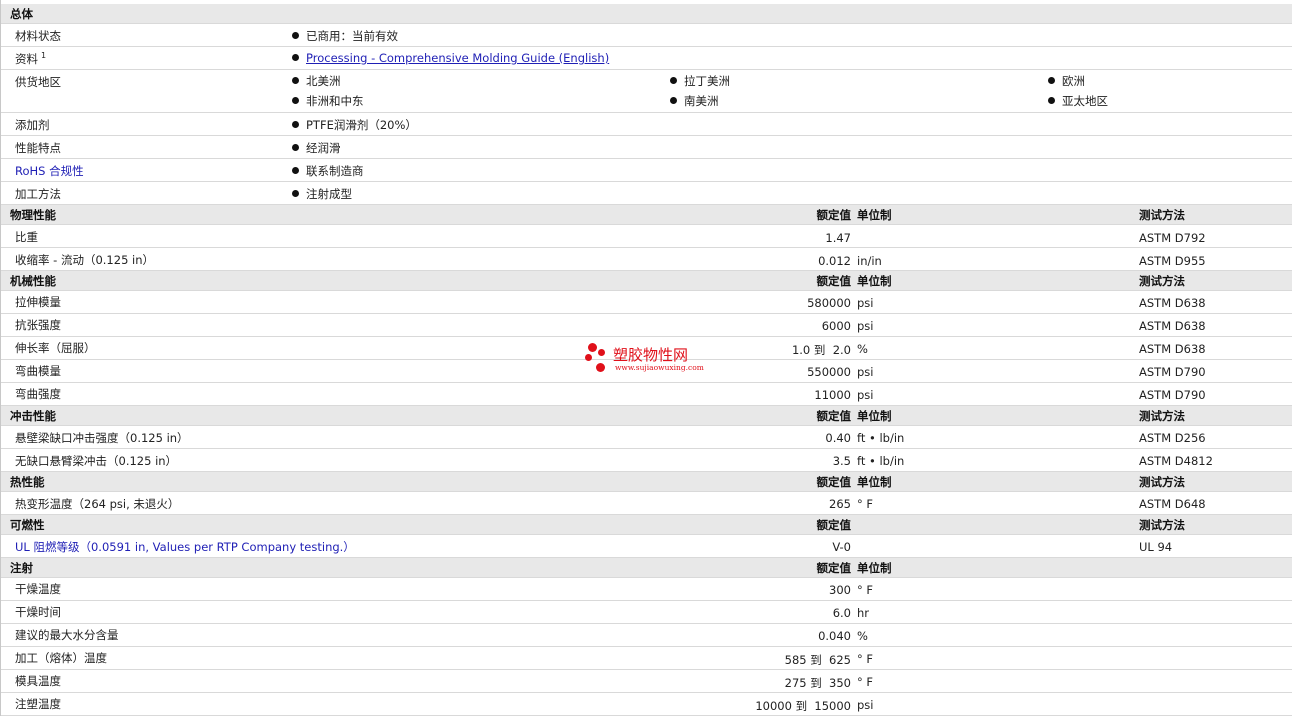 The width and height of the screenshot is (1292, 716). I want to click on row-label: 添加剂, so click(32, 125).